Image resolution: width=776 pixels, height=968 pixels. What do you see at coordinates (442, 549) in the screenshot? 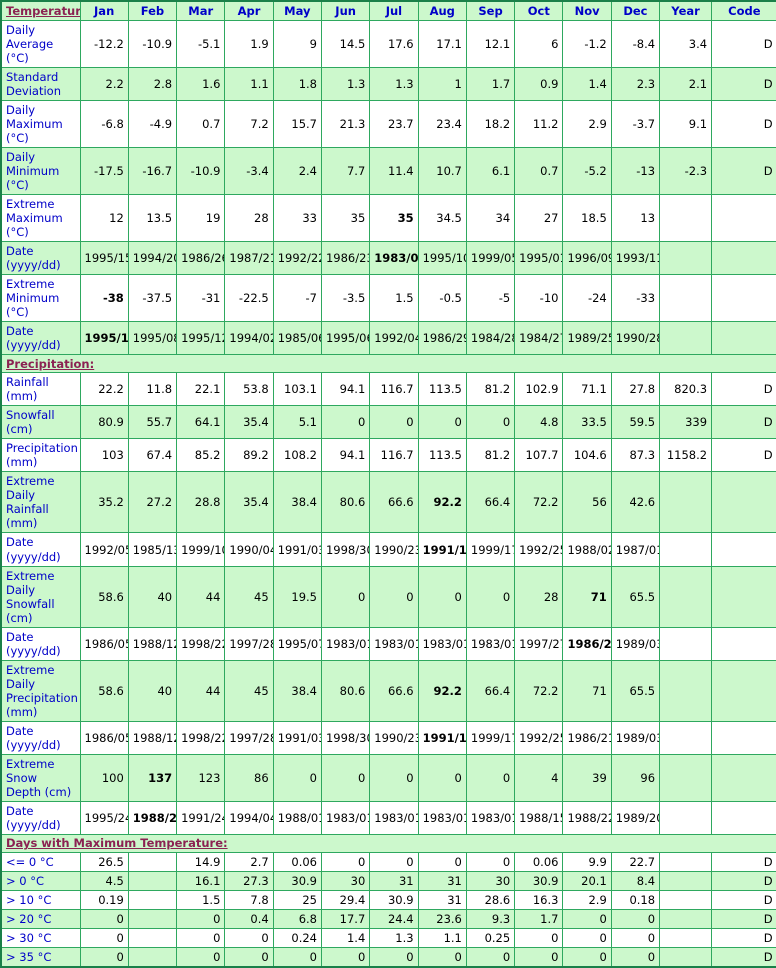
I see `cell-aug: 1991/19` at bounding box center [442, 549].